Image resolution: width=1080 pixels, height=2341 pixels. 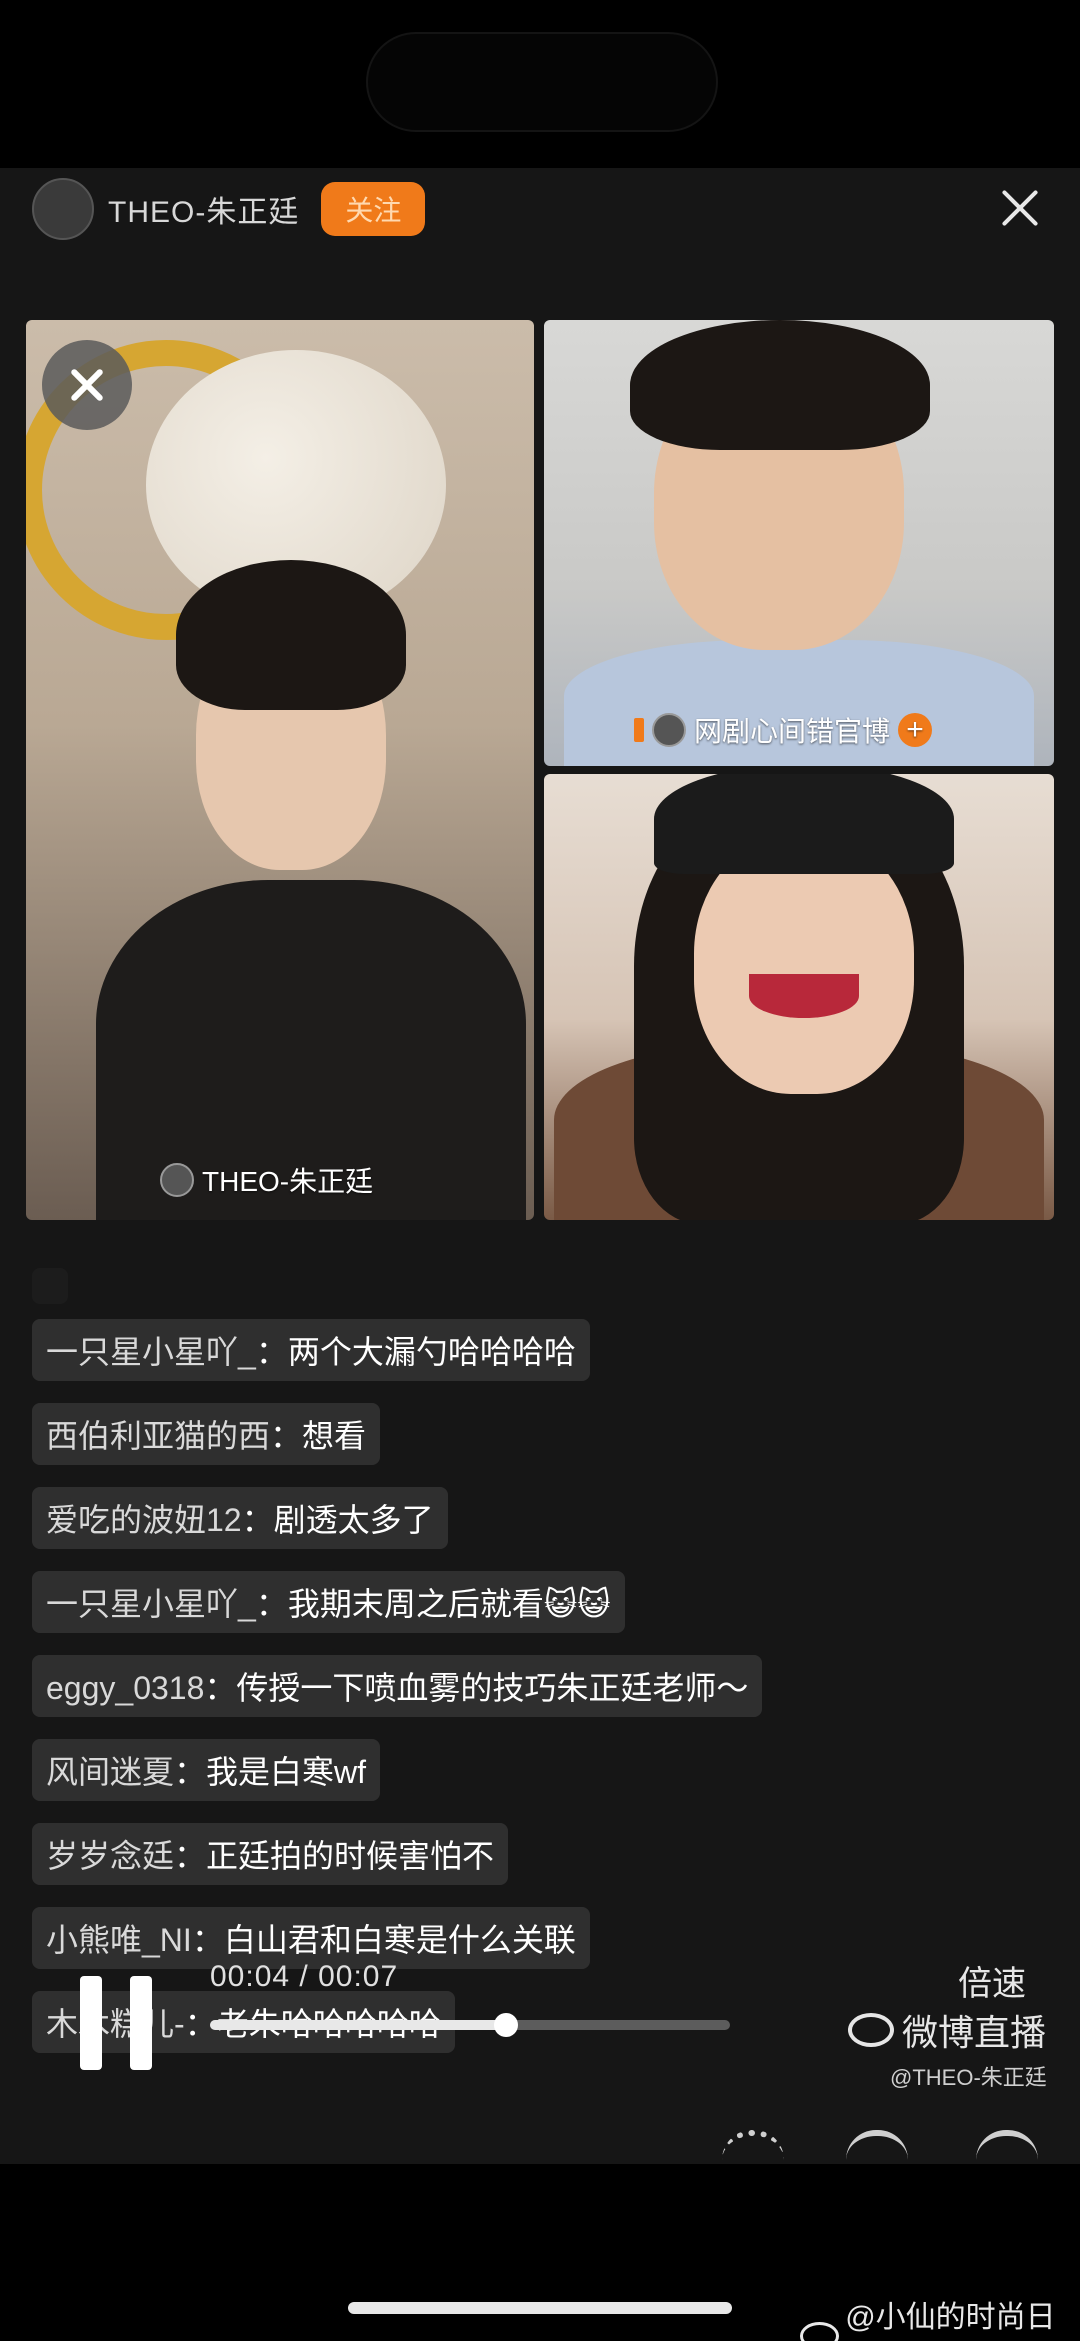 I want to click on camera-notch, so click(x=542, y=82).